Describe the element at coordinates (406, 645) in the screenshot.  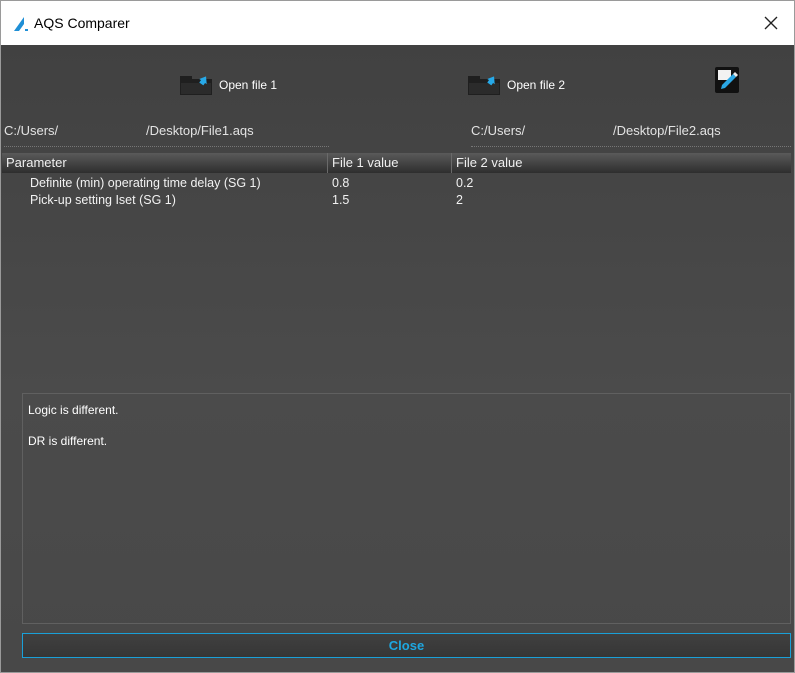
I see `close-button: Close` at that location.